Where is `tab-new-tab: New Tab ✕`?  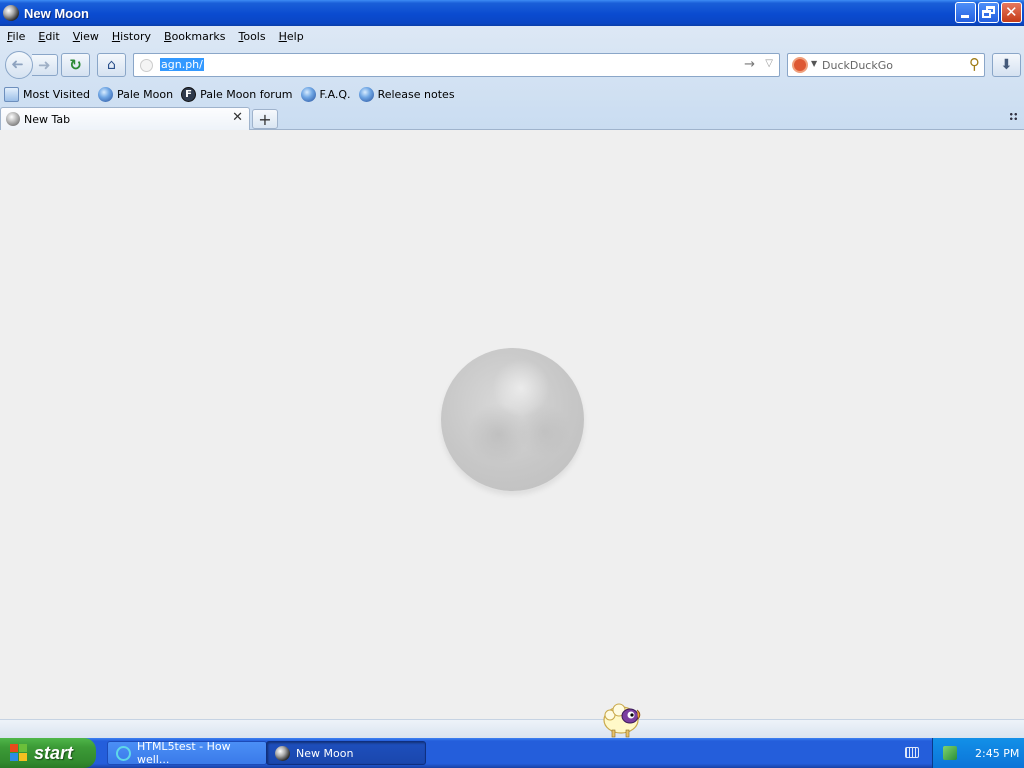 tab-new-tab: New Tab ✕ is located at coordinates (125, 118).